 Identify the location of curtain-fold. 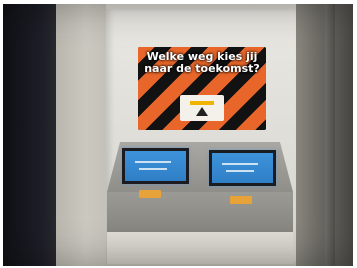
(330, 135).